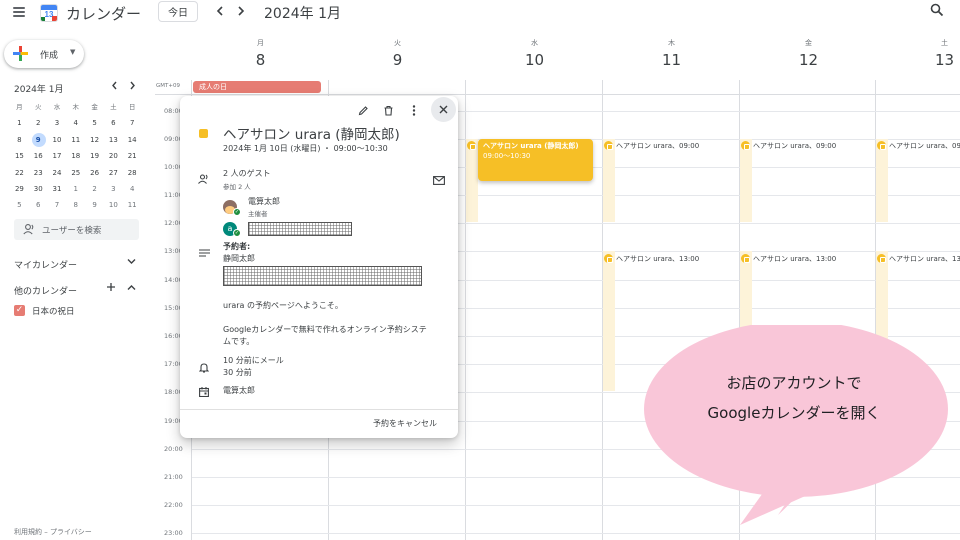 The image size is (960, 540). I want to click on mini-weekday: 木, so click(76, 107).